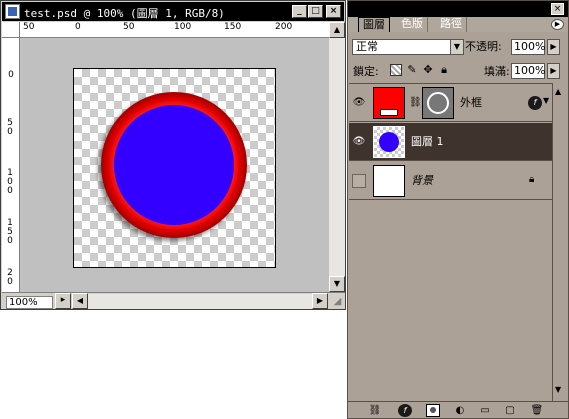 The width and height of the screenshot is (569, 419). Describe the element at coordinates (483, 46) in the screenshot. I see `opacity-label: 不透明:` at that location.